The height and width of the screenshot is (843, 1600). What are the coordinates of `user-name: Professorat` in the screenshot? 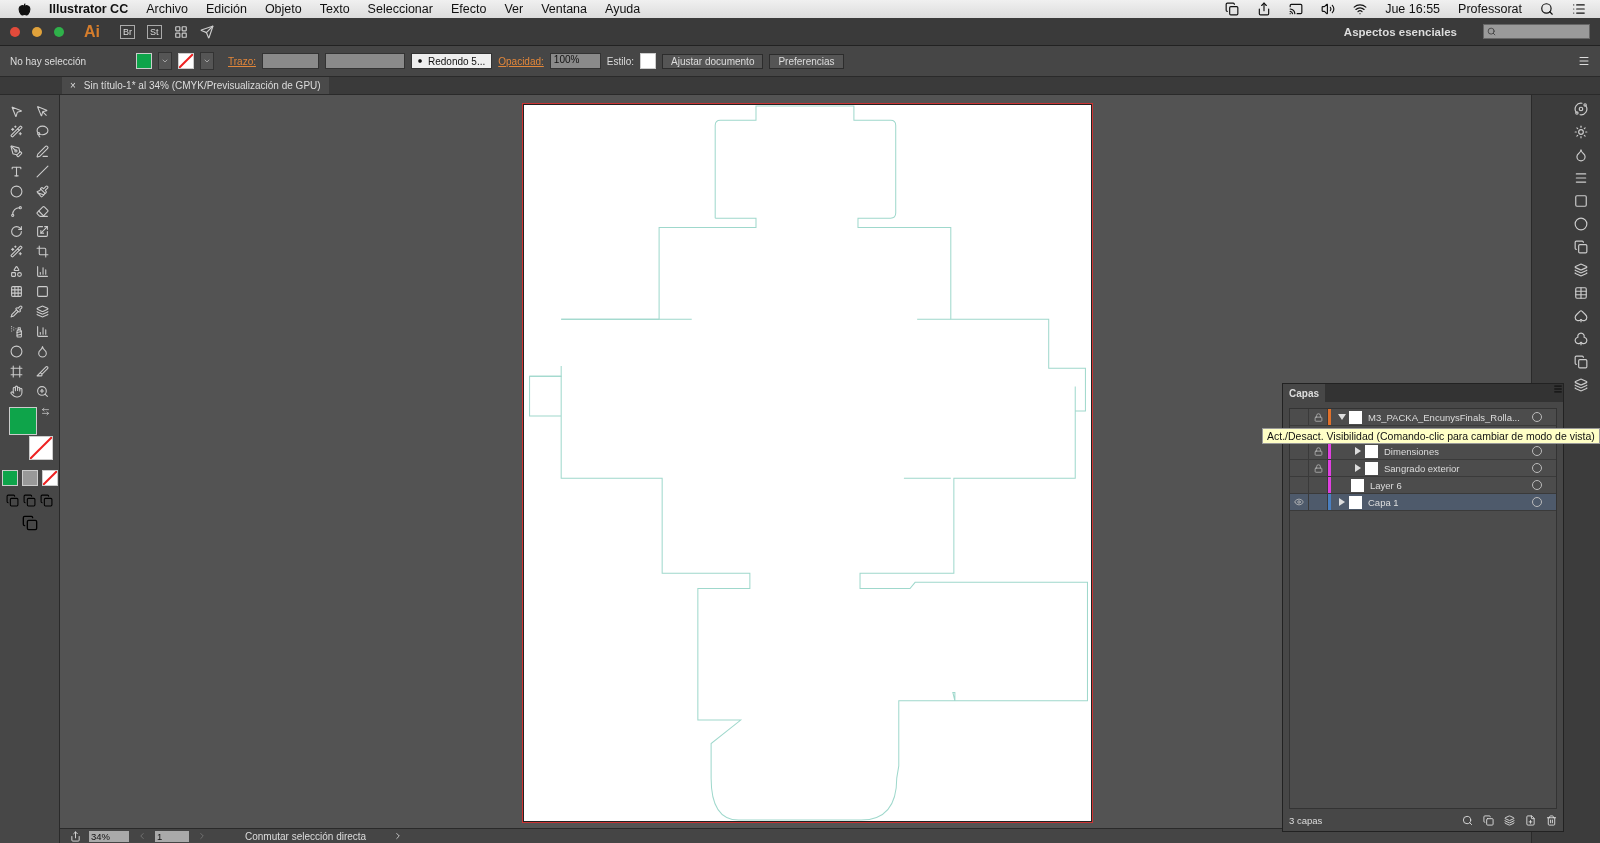 It's located at (1490, 9).